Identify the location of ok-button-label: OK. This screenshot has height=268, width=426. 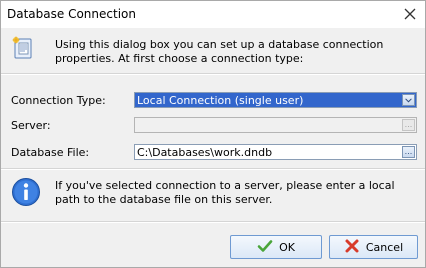
(287, 247).